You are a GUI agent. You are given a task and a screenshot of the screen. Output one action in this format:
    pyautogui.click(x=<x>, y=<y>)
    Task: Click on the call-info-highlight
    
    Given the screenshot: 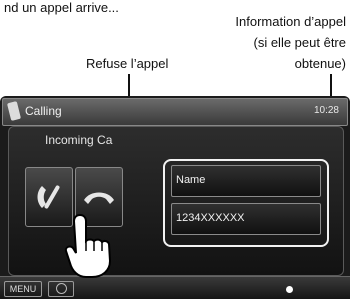 What is the action you would take?
    pyautogui.click(x=246, y=203)
    